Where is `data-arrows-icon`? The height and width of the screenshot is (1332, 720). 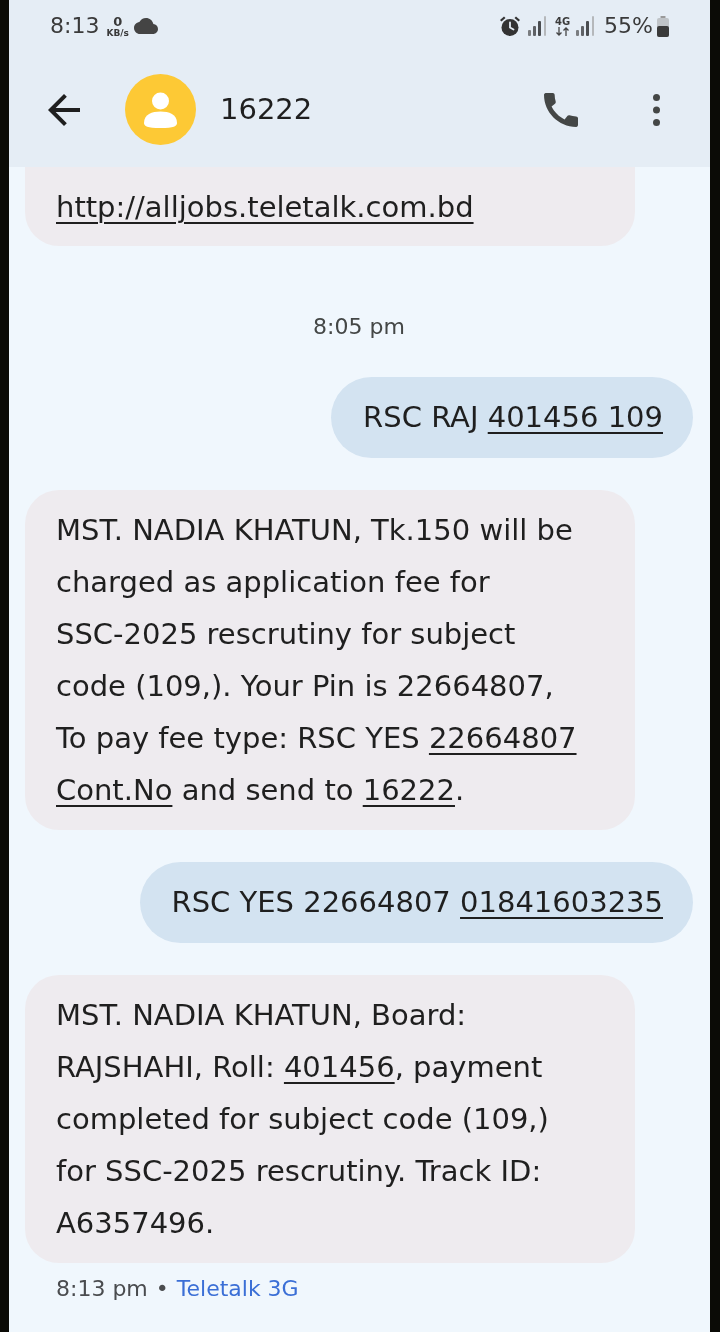
data-arrows-icon is located at coordinates (562, 31).